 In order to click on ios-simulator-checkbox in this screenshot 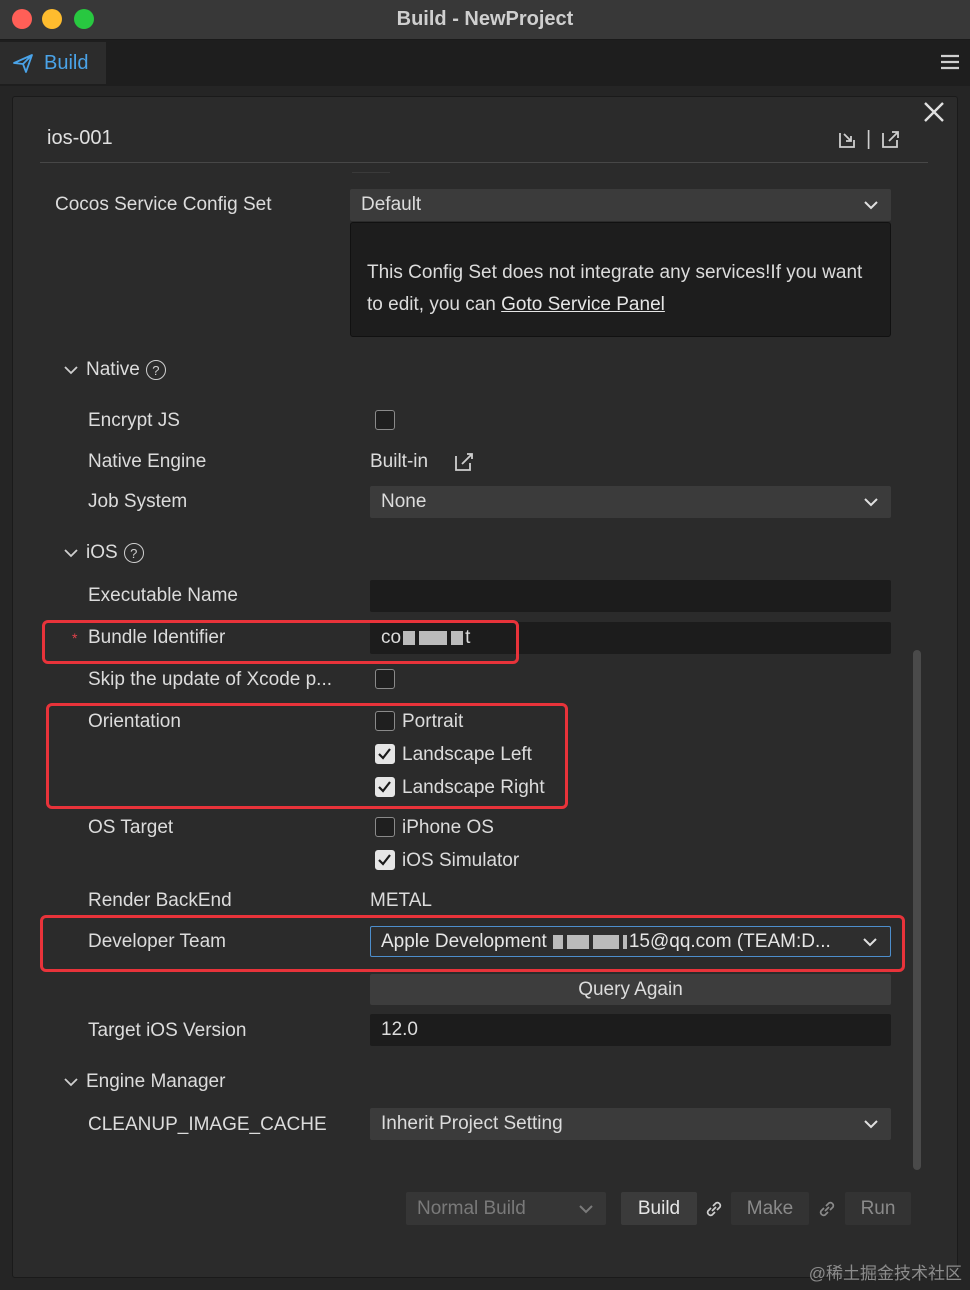, I will do `click(385, 860)`.